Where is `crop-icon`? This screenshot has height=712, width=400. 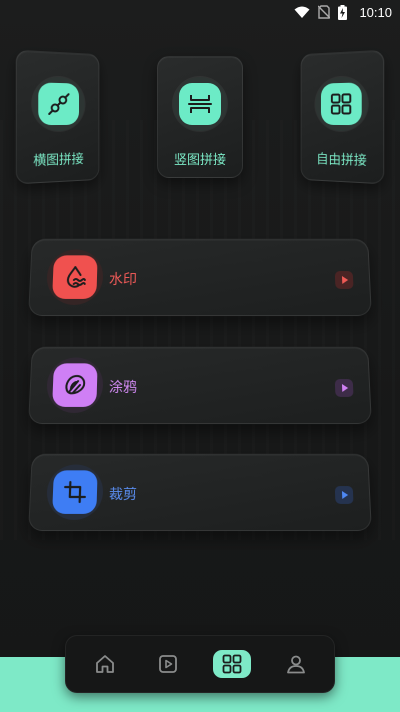
crop-icon is located at coordinates (75, 492).